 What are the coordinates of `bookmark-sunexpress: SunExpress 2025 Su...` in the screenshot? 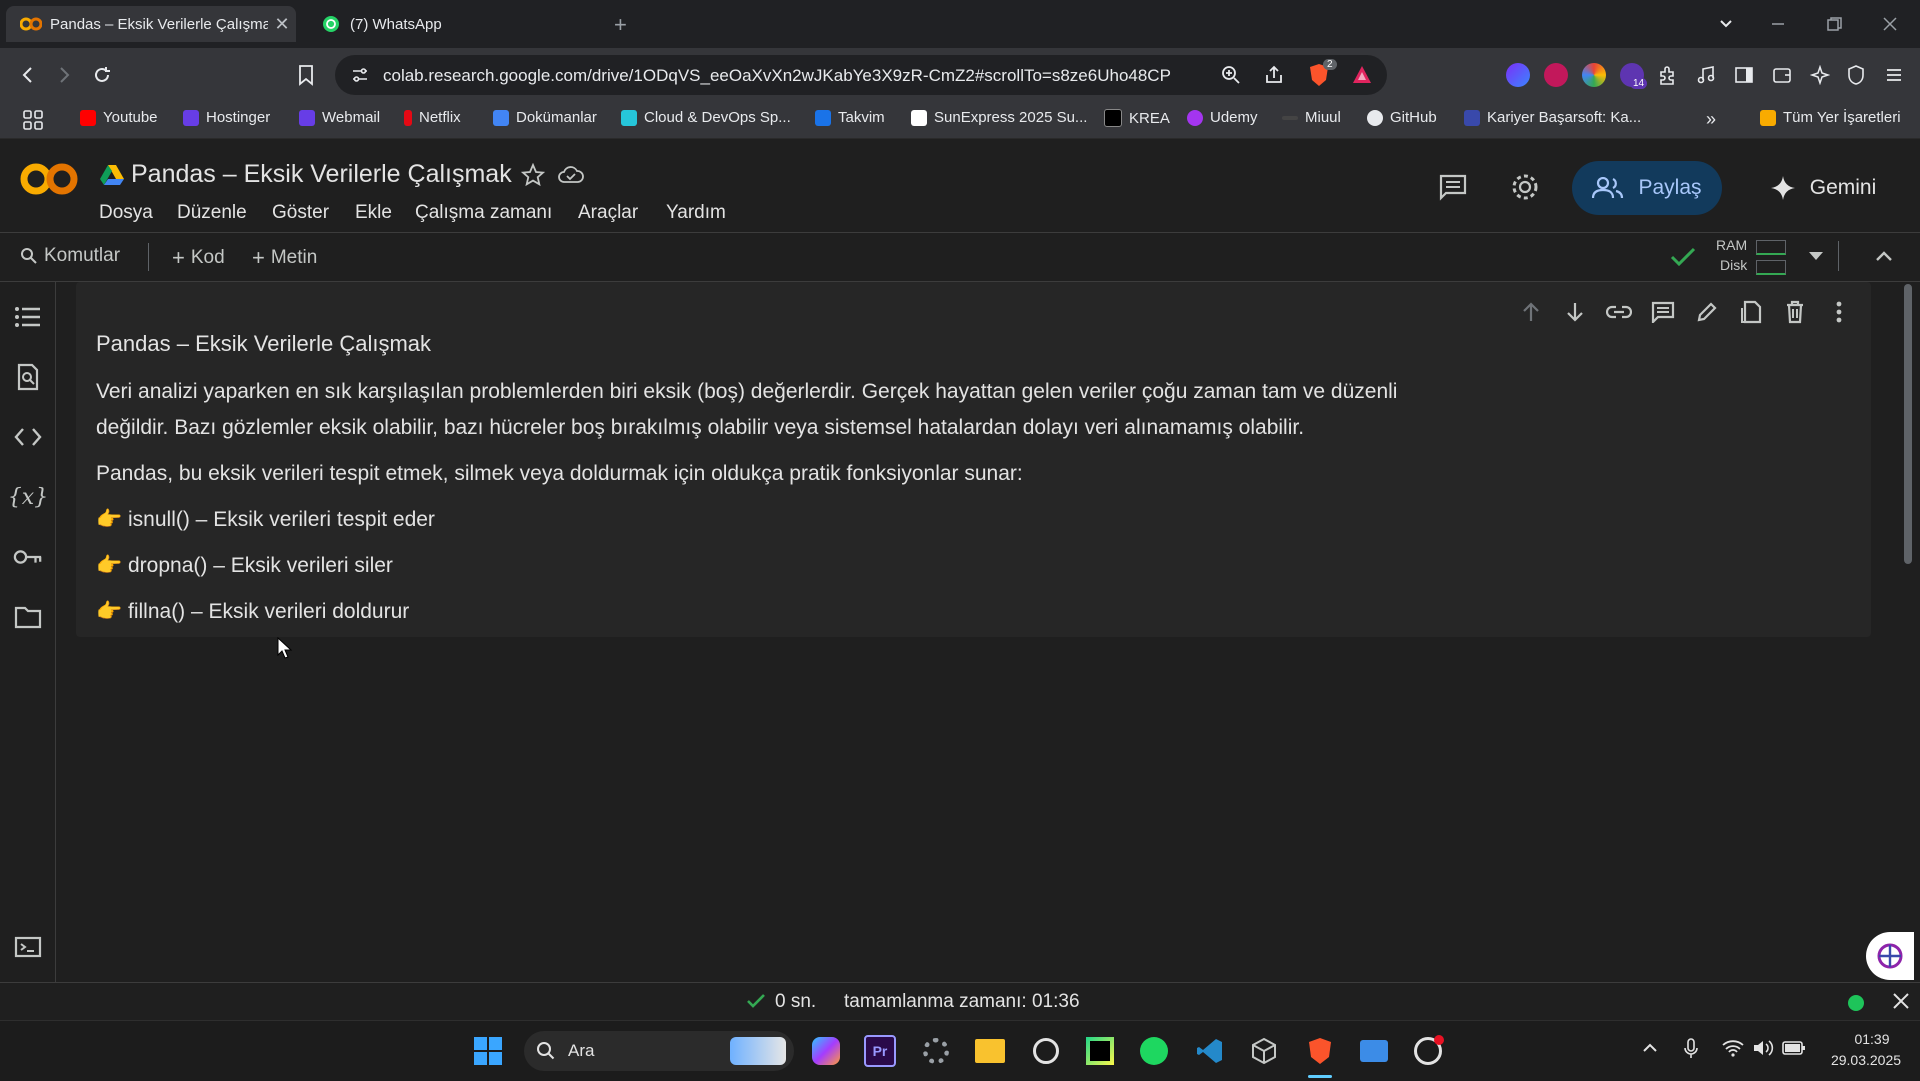 It's located at (999, 117).